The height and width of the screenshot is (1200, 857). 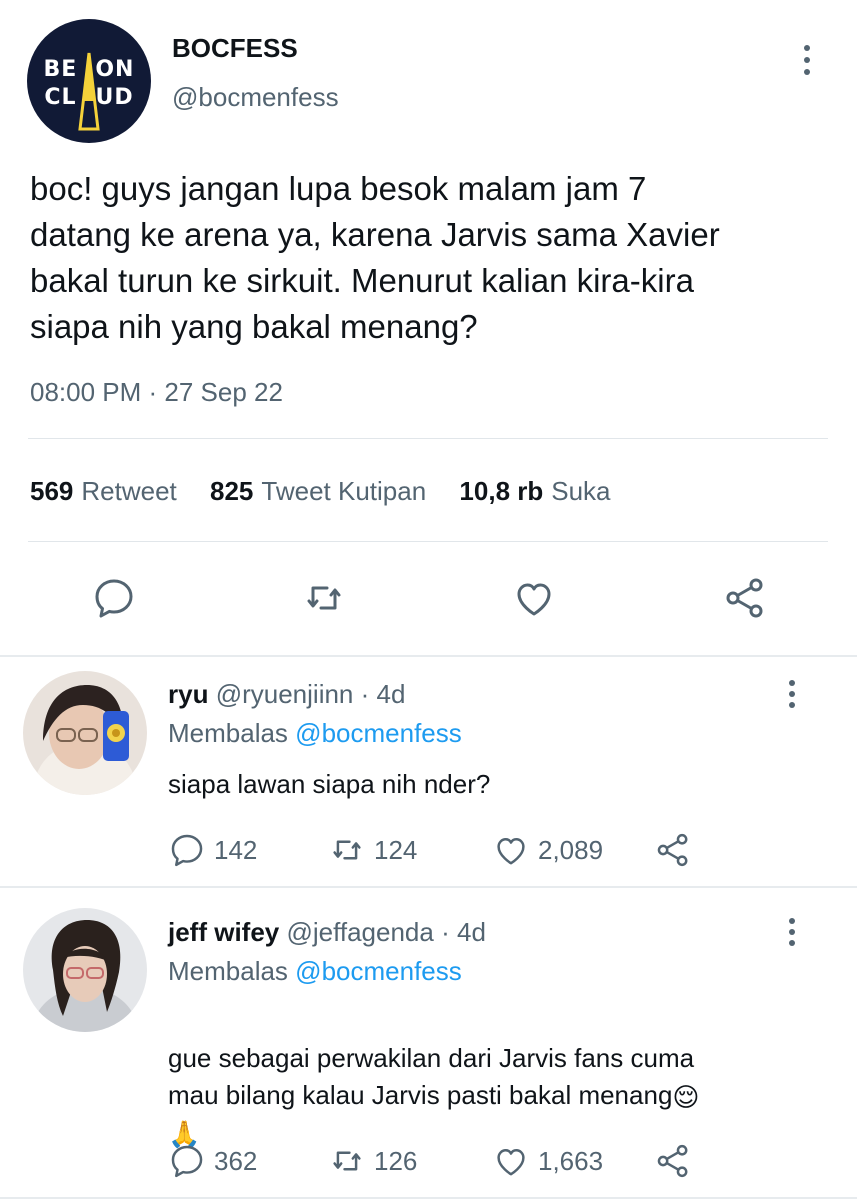 I want to click on tweet-timestamp: 08:00 PM · 27 Sep 22, so click(x=156, y=392).